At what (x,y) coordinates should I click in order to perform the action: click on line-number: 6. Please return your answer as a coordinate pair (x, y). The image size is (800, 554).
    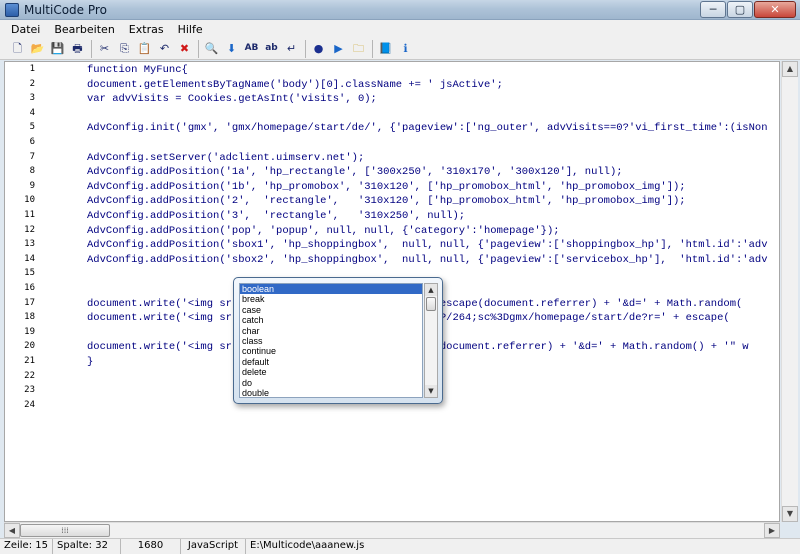
    Looking at the image, I should click on (32, 142).